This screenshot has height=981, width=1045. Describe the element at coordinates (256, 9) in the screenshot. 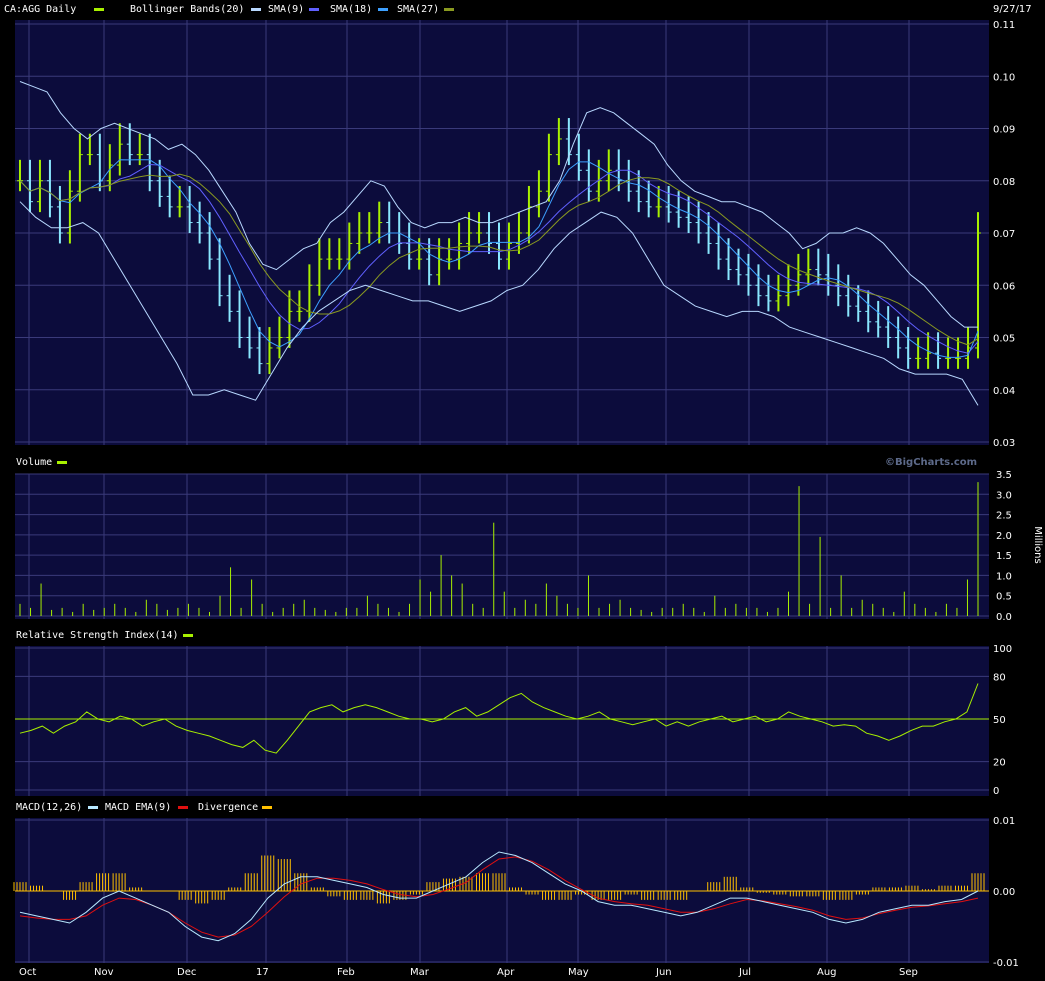

I see `legend-bollinger-swatch` at that location.